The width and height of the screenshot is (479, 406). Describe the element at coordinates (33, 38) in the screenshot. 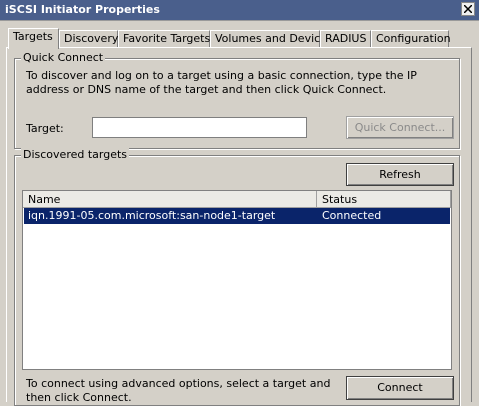

I see `tab-targets: Targets` at that location.